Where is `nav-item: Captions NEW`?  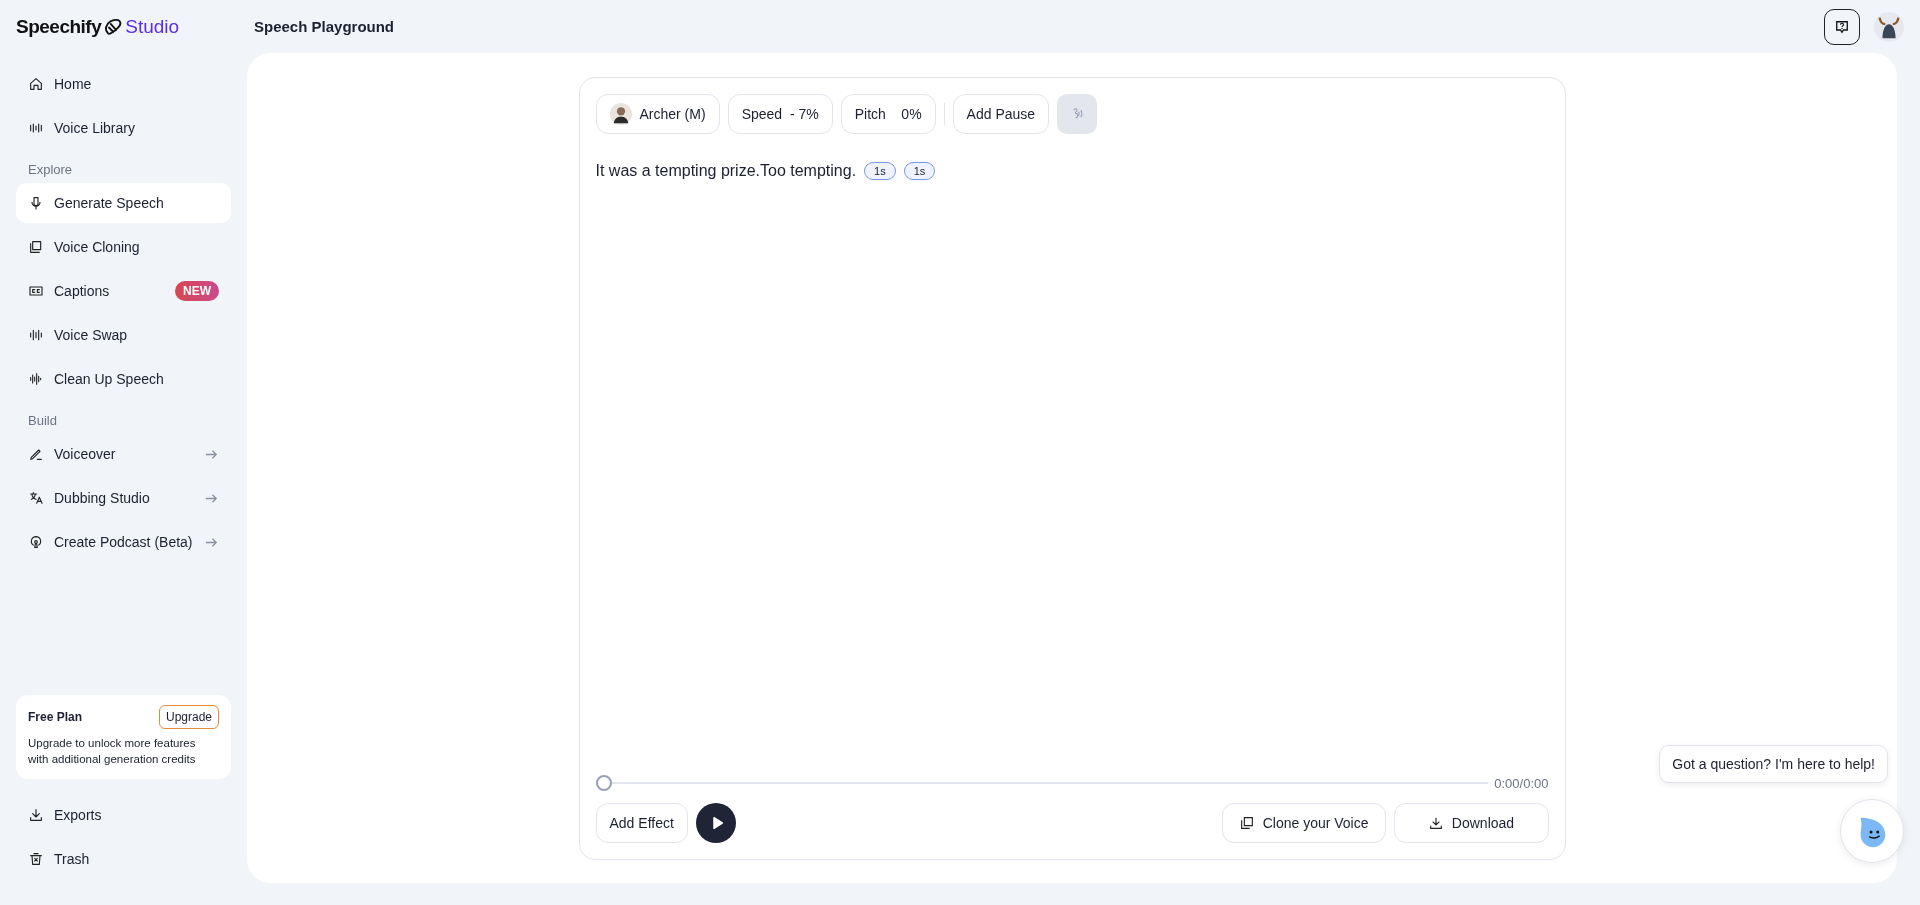 nav-item: Captions NEW is located at coordinates (123, 291).